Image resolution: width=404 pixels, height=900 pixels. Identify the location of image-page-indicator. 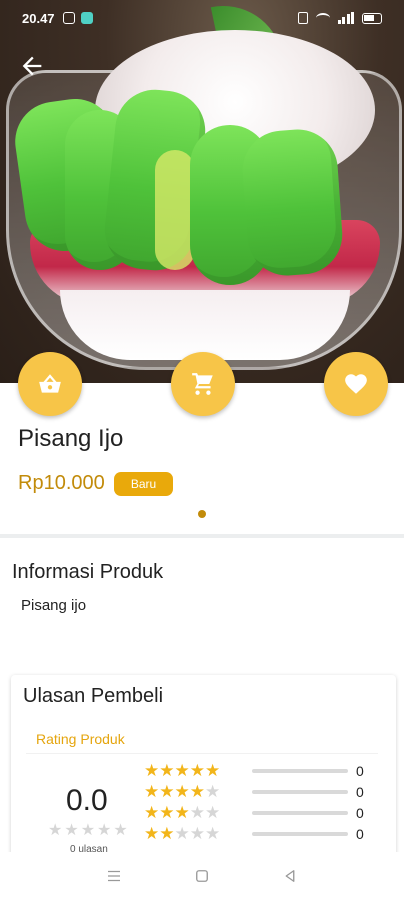
(202, 514).